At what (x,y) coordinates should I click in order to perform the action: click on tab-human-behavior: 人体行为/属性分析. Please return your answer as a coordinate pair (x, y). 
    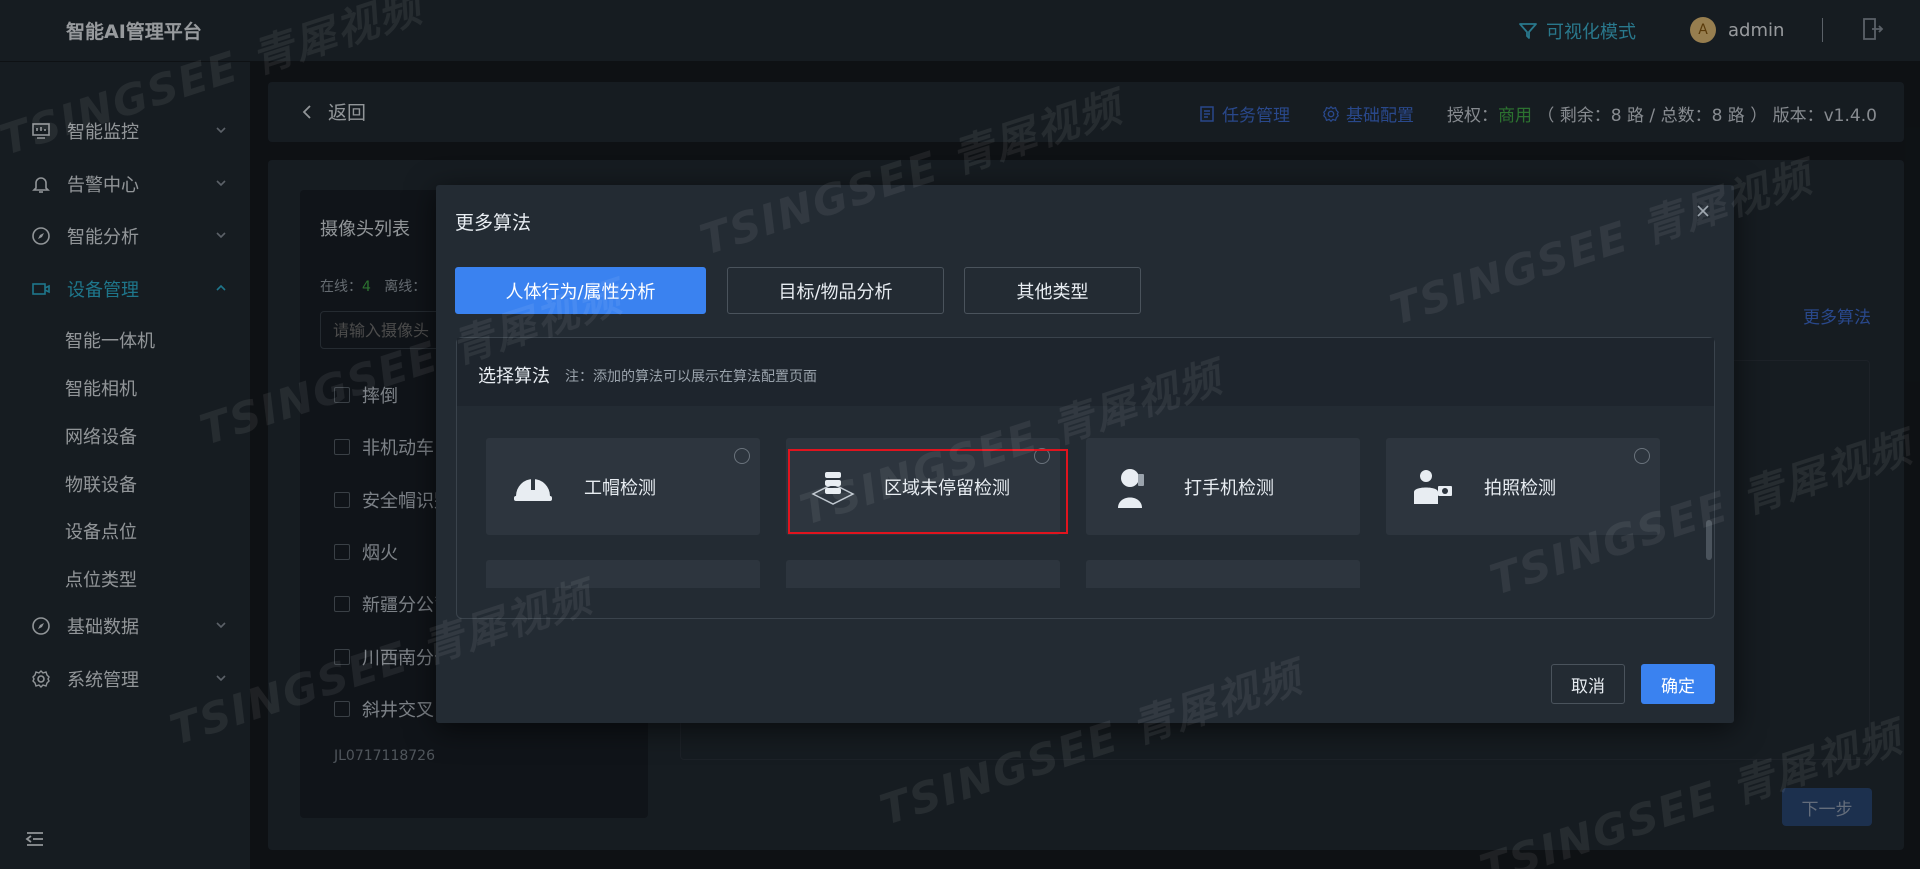
    Looking at the image, I should click on (580, 290).